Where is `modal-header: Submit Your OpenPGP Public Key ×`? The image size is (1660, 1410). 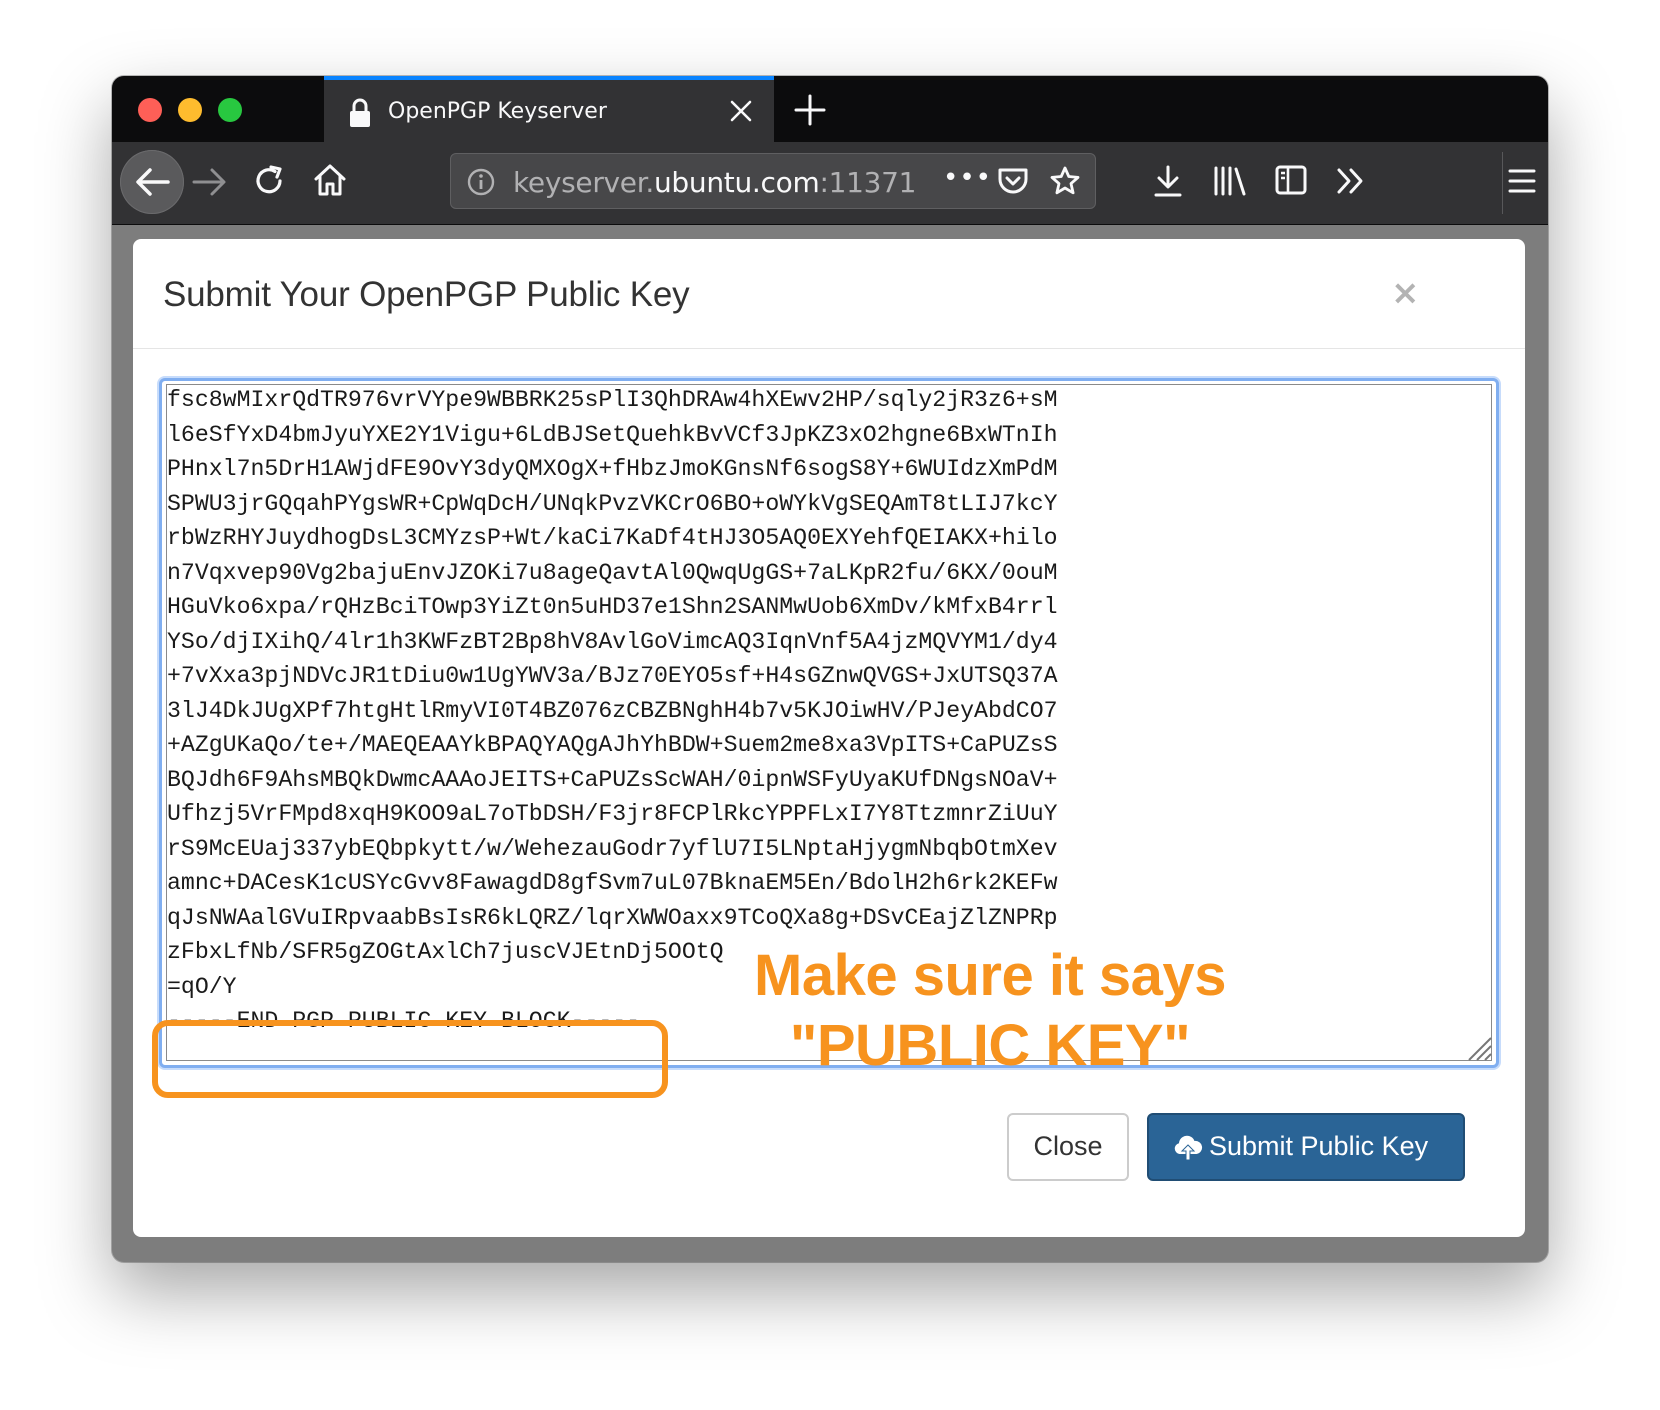
modal-header: Submit Your OpenPGP Public Key × is located at coordinates (829, 294).